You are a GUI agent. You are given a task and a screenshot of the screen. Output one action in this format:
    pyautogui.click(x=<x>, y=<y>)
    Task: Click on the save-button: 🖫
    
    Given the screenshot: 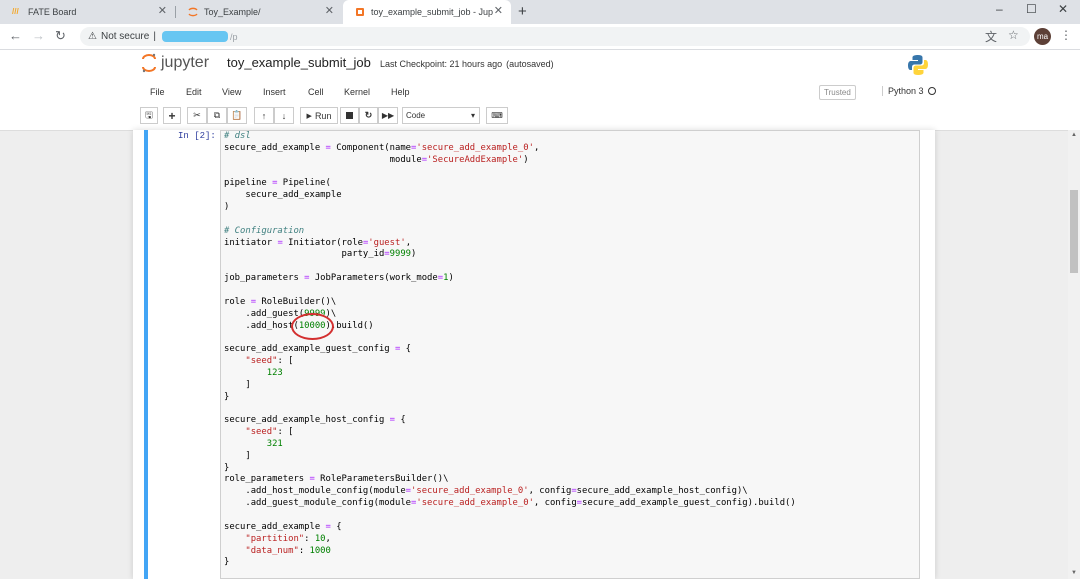 What is the action you would take?
    pyautogui.click(x=149, y=115)
    